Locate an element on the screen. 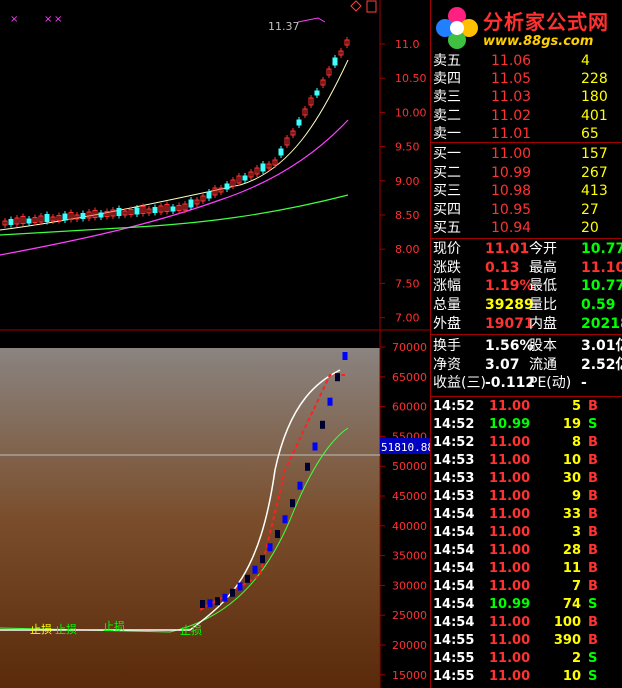  volume-axis-label: 15000 is located at coordinates (409, 675).